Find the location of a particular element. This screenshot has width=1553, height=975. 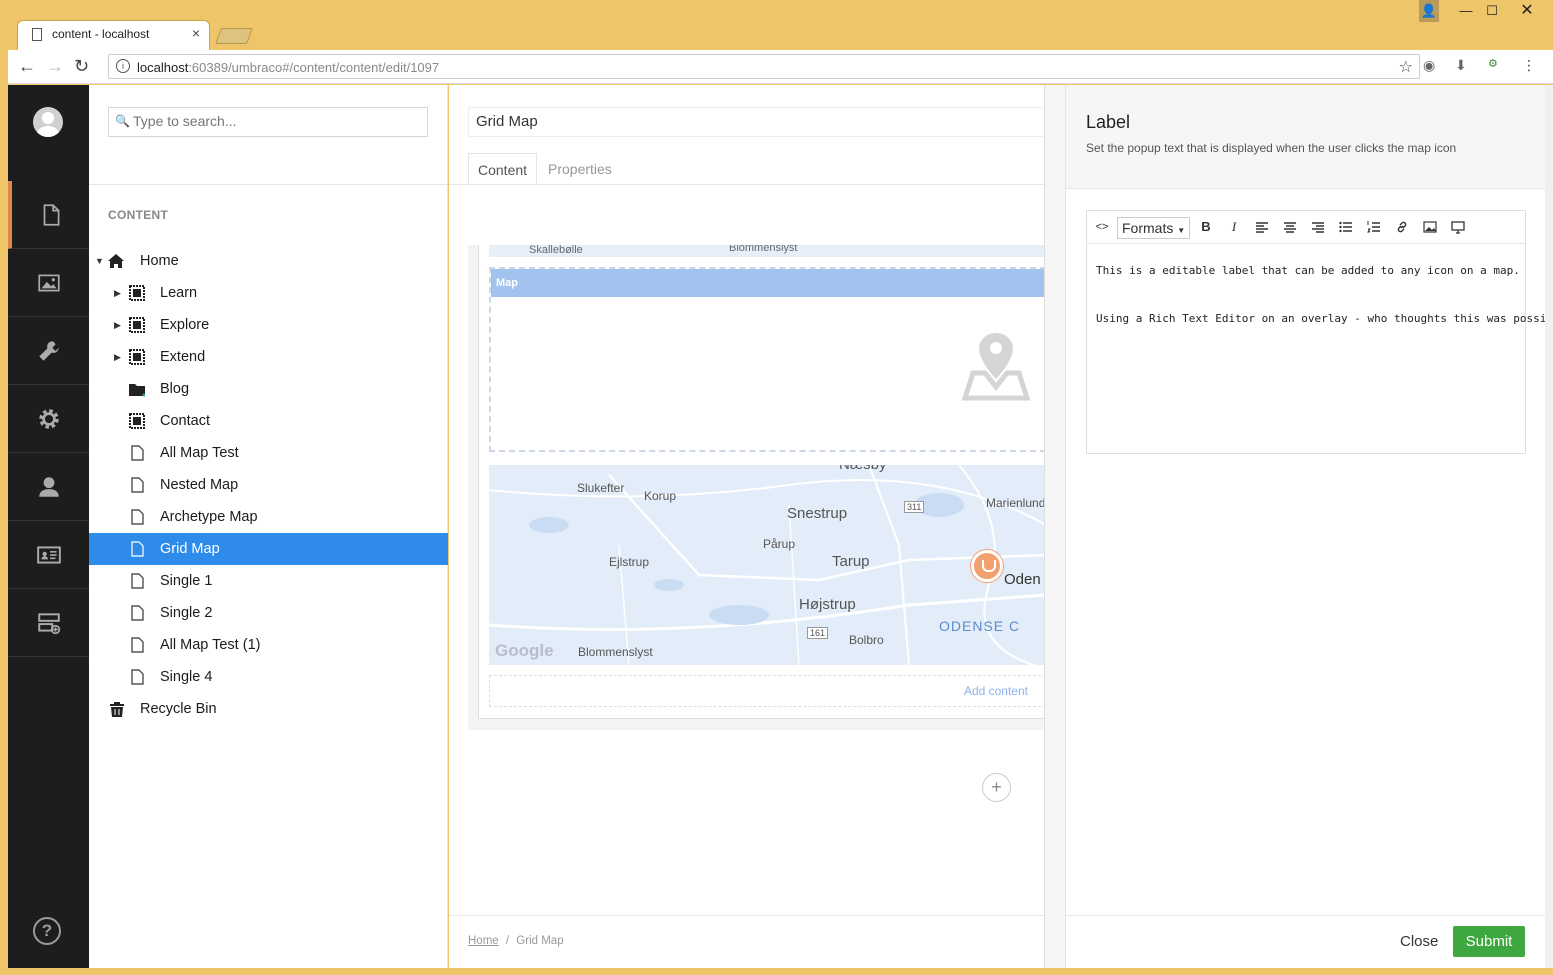

tab-close-icon: × is located at coordinates (196, 33).